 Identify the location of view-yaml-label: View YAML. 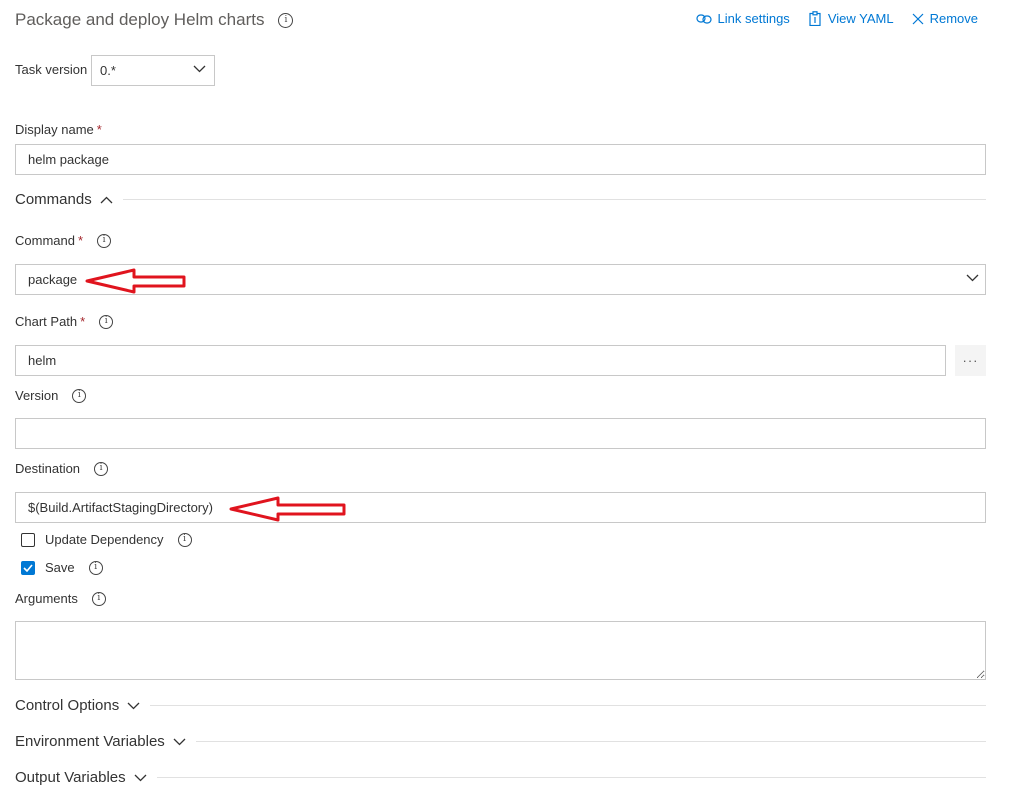
(860, 18).